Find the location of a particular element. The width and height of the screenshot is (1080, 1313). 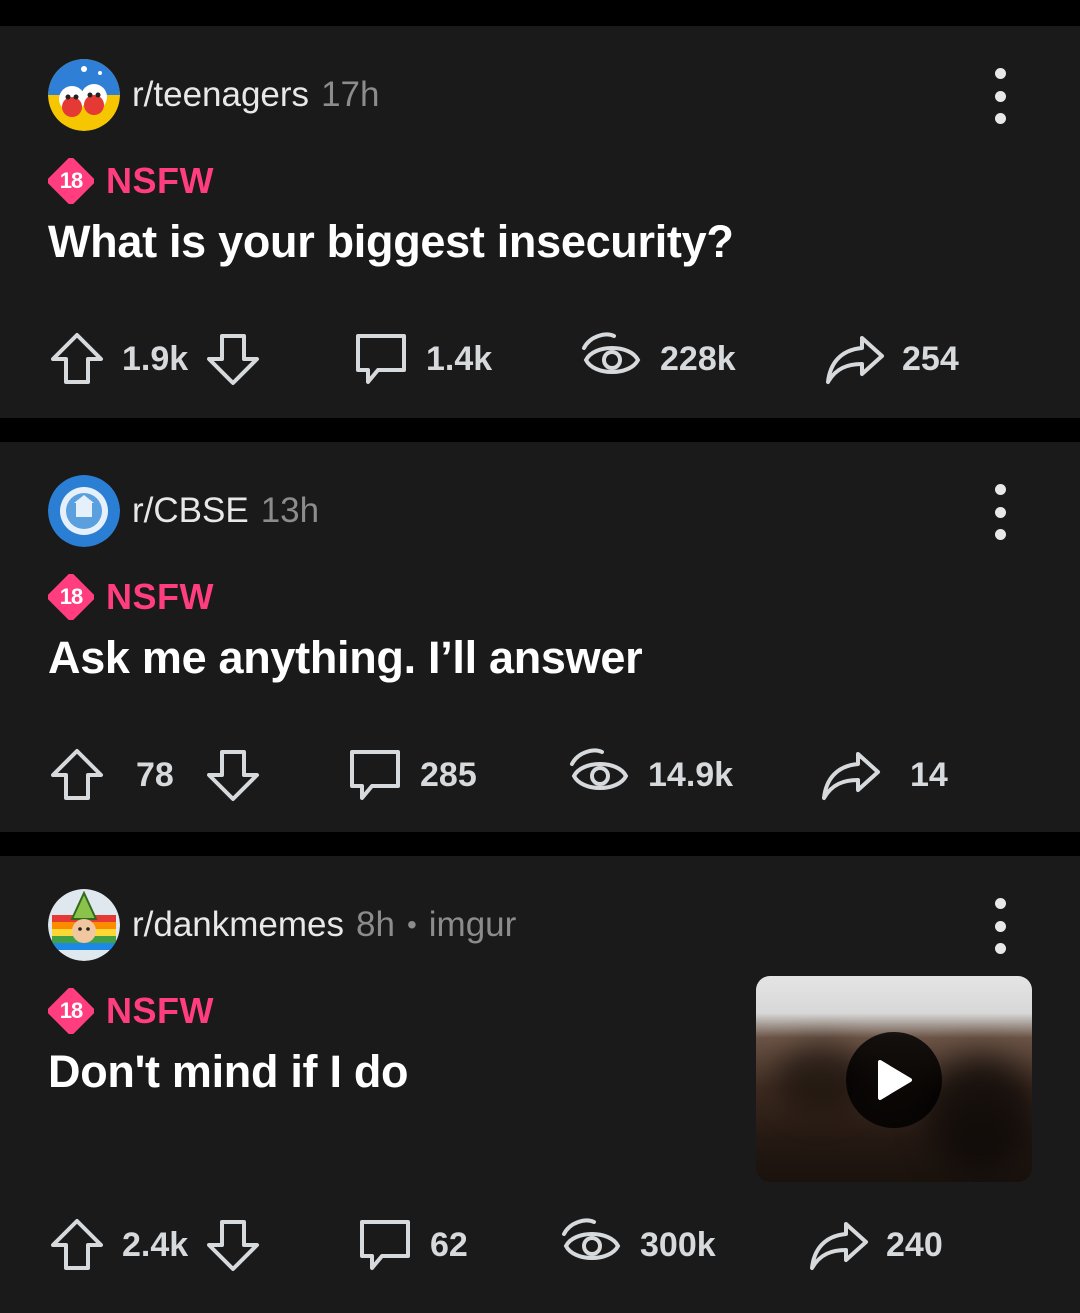

video-thumbnail is located at coordinates (894, 1079).